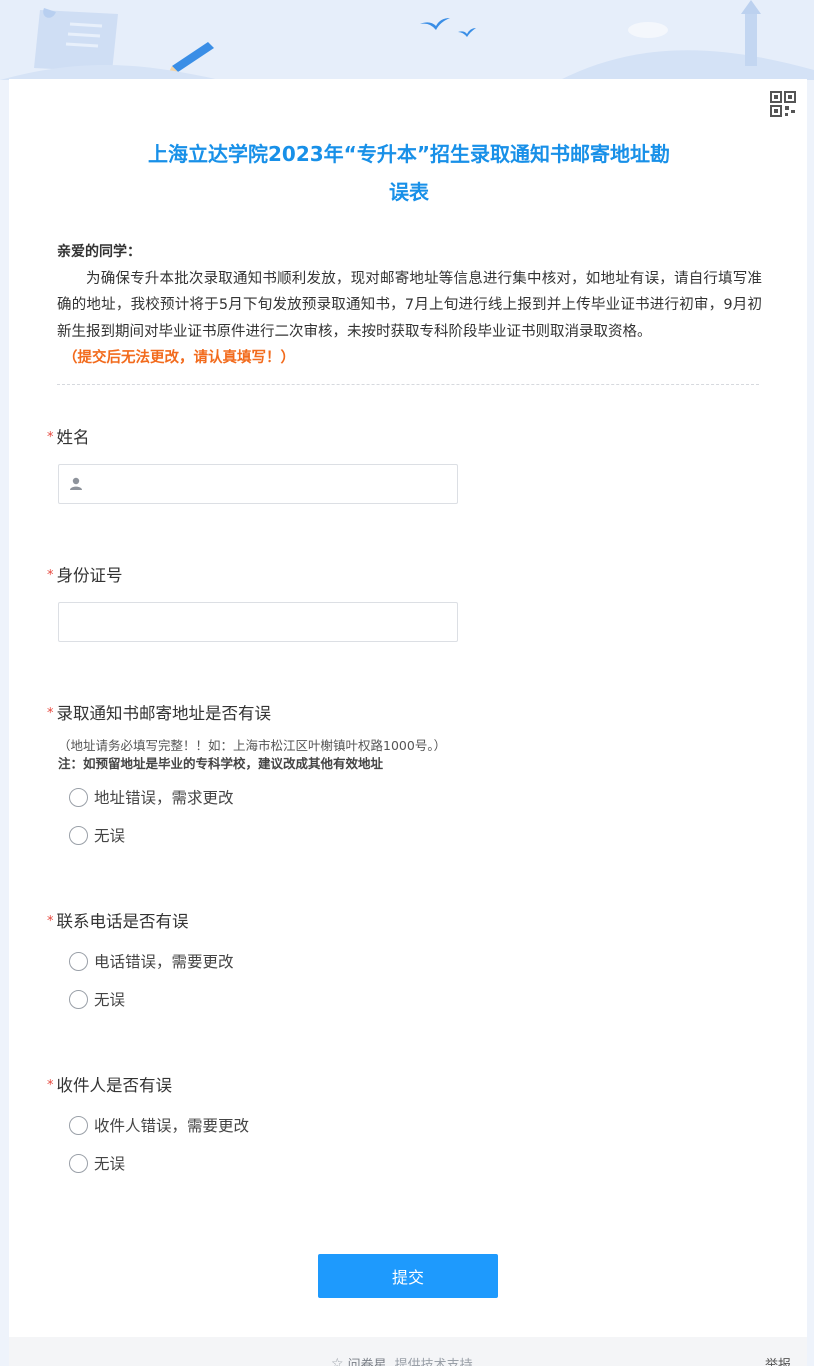  I want to click on question-address-label: 录取通知书邮寄地址是否有误, so click(164, 713).